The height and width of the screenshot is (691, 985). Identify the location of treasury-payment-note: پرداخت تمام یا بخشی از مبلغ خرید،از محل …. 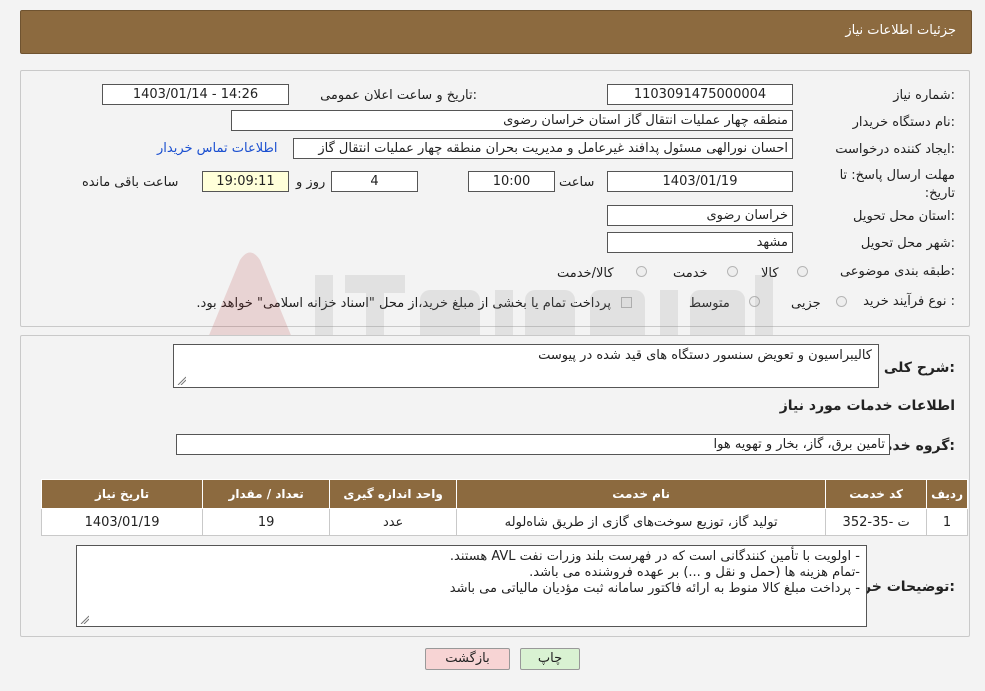
(403, 303).